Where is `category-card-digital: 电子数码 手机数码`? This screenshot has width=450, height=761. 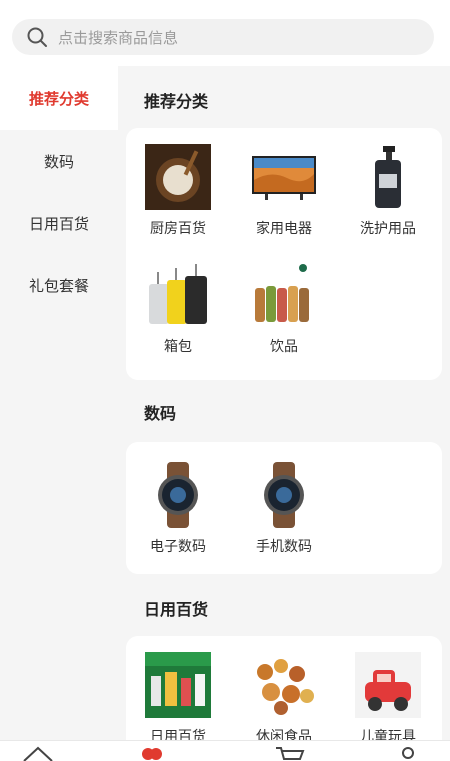
category-card-digital: 电子数码 手机数码 is located at coordinates (284, 508).